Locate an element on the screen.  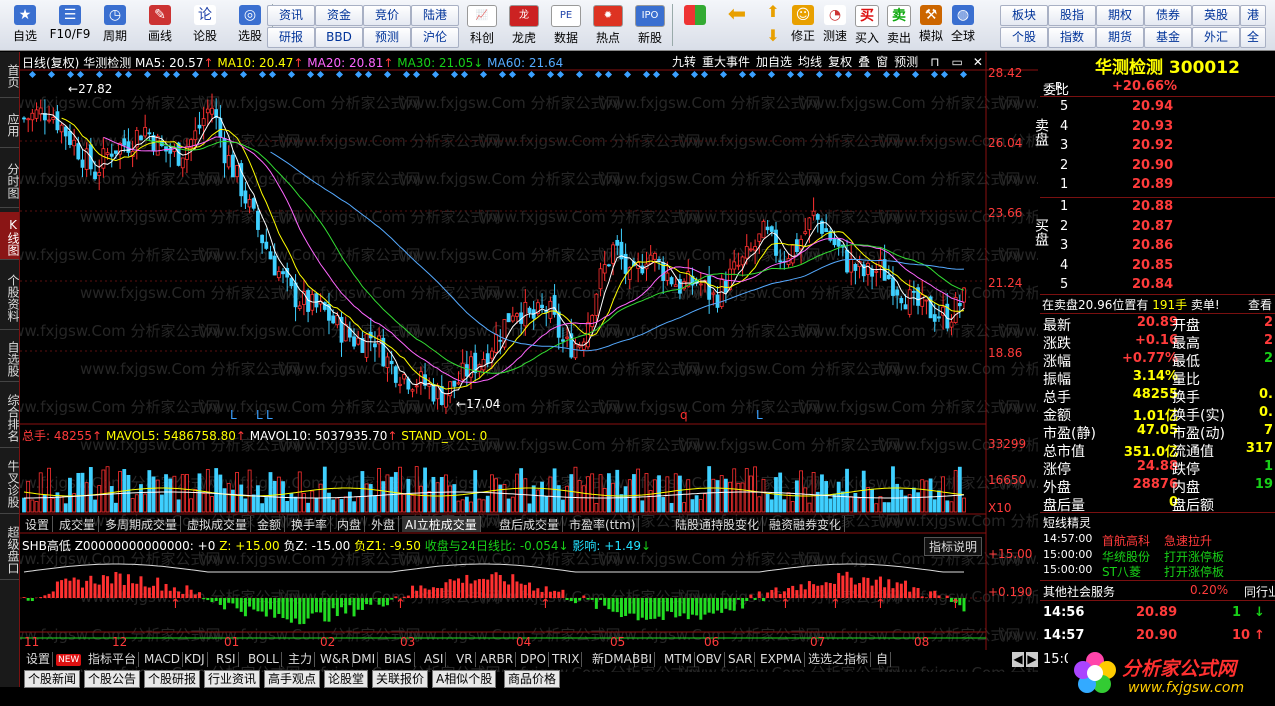
bottom-tab-15: TRIX is located at coordinates (566, 659).